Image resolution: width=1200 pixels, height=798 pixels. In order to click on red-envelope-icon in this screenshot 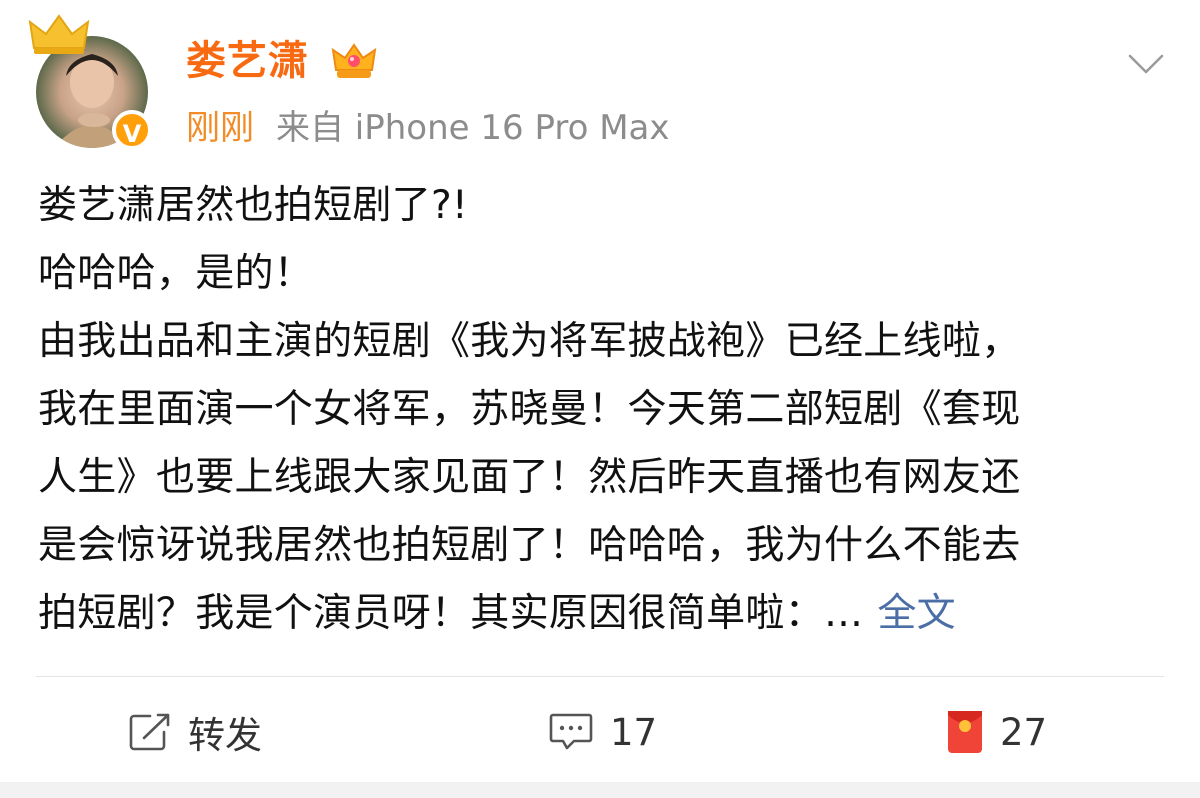, I will do `click(965, 732)`.